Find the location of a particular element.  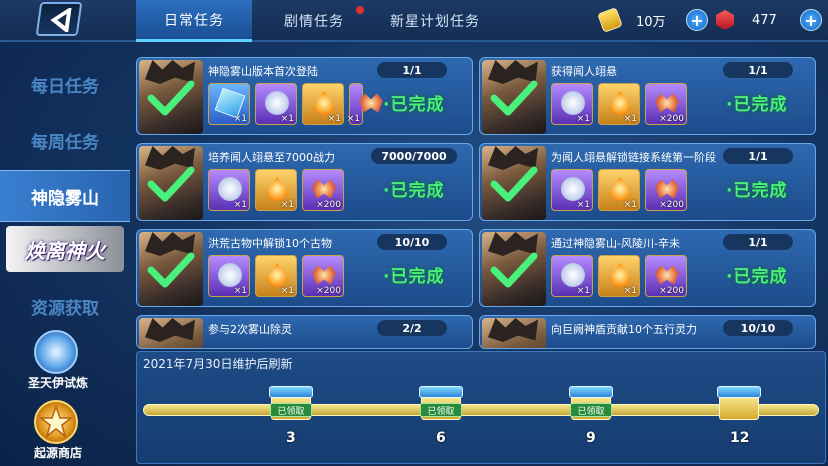

claimed-badge: 已领取 is located at coordinates (291, 410).